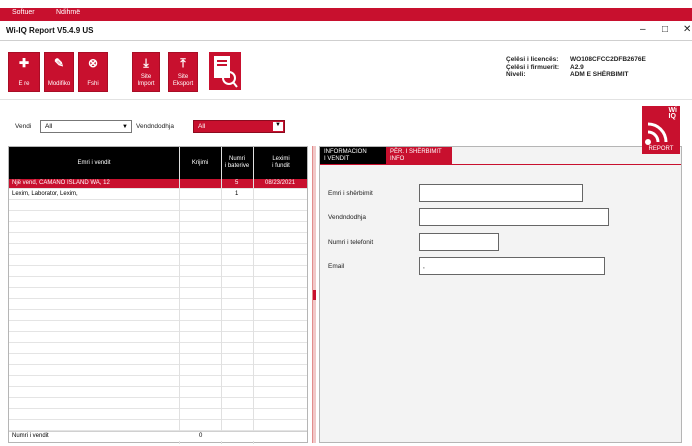  I want to click on edit-icon: ✎, so click(59, 63).